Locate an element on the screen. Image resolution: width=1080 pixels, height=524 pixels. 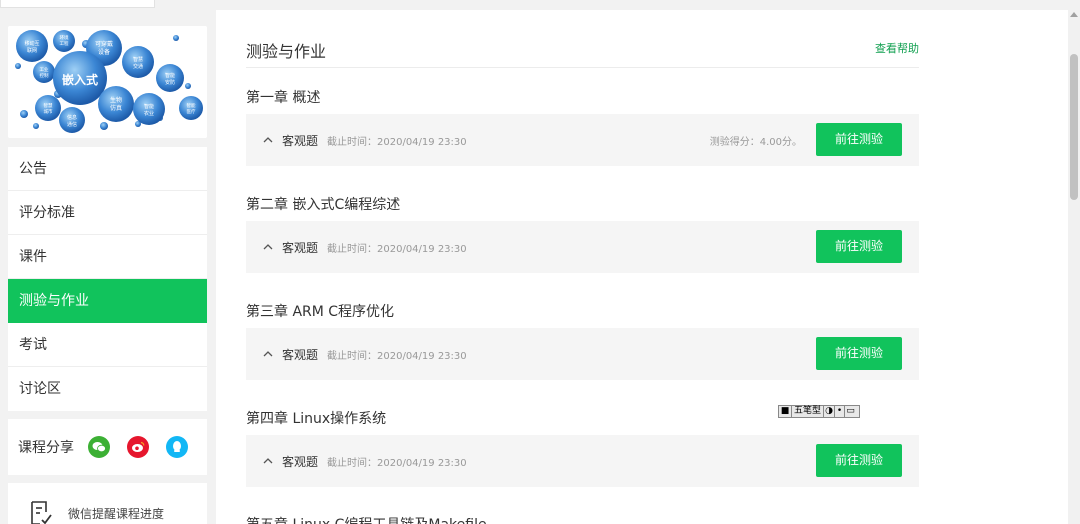
ime-punctuation-icon: • is located at coordinates (839, 411).